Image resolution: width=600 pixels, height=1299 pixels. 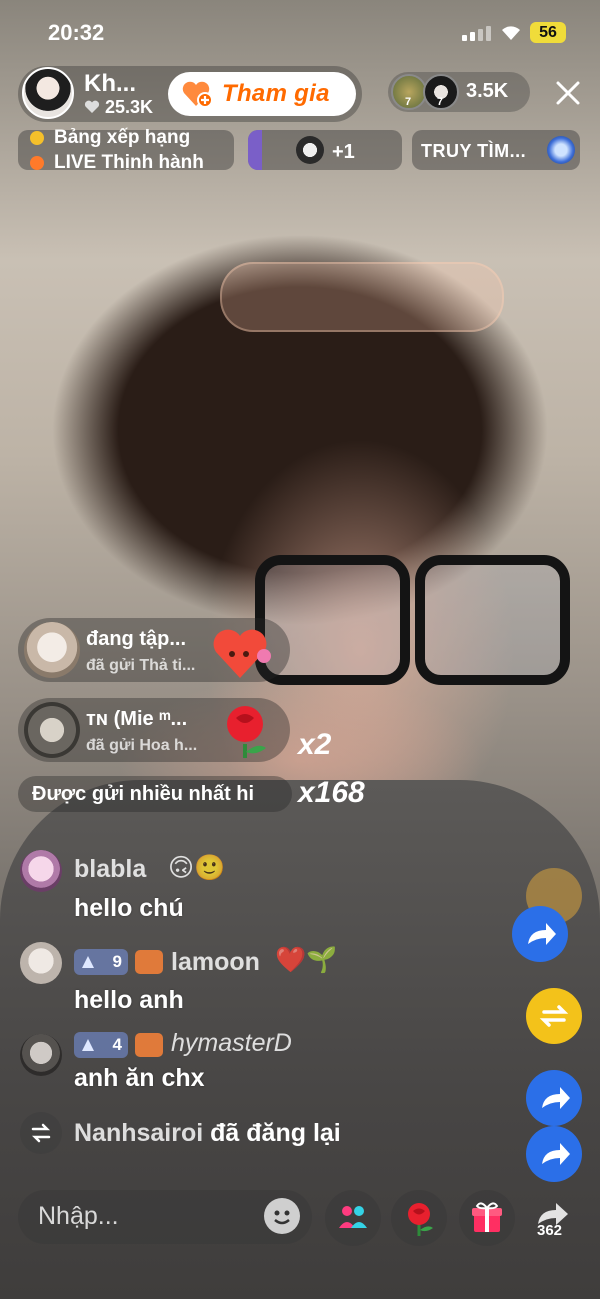 I want to click on comment-emoji: 🙃🙂, so click(x=197, y=868).